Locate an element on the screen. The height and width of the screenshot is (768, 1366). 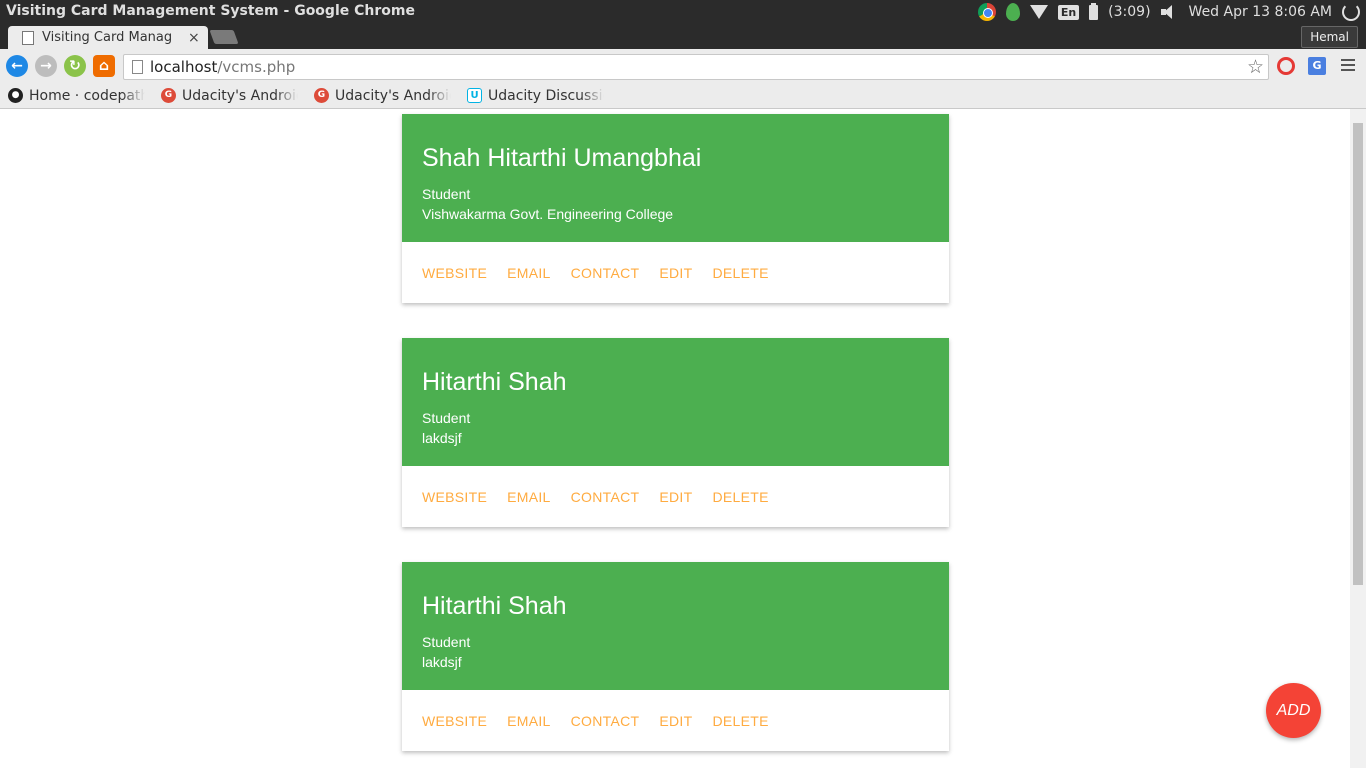
wifi-icon is located at coordinates (1038, 12).